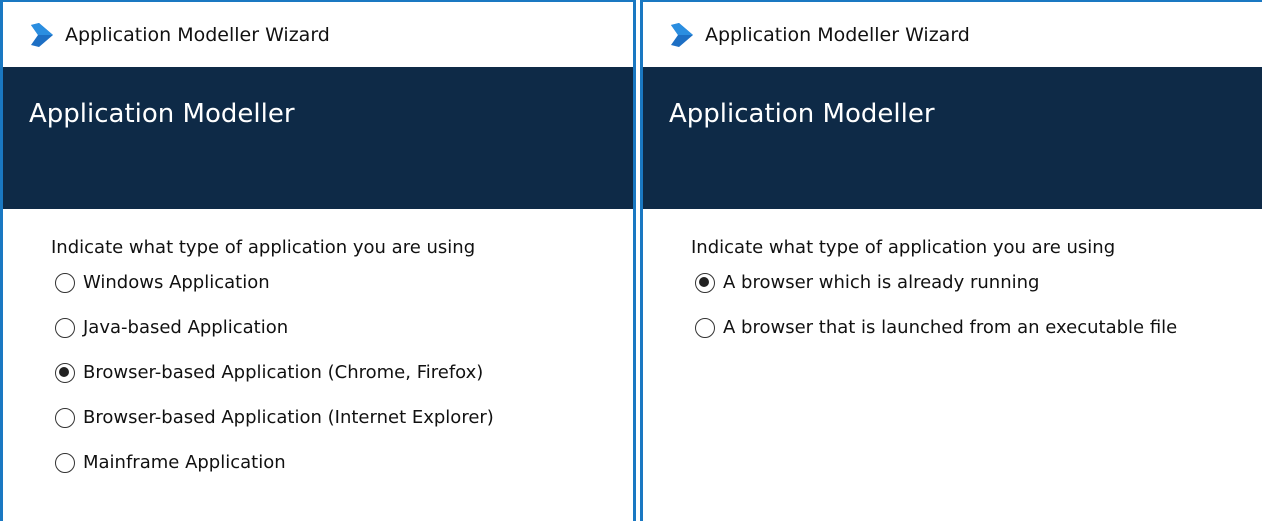 Image resolution: width=1262 pixels, height=521 pixels. I want to click on radio-label: Windows Application, so click(176, 282).